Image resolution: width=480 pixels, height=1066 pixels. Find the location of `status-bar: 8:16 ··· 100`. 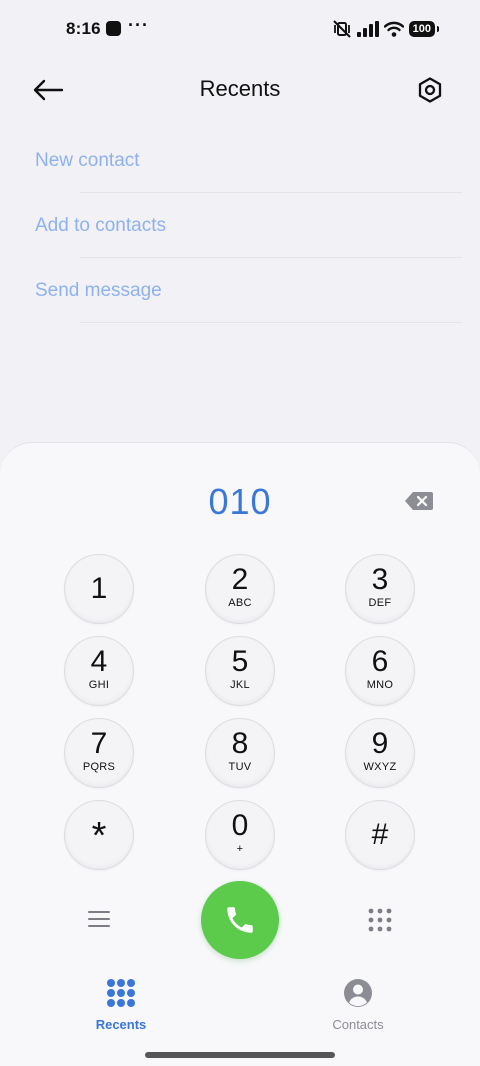

status-bar: 8:16 ··· 100 is located at coordinates (240, 29).